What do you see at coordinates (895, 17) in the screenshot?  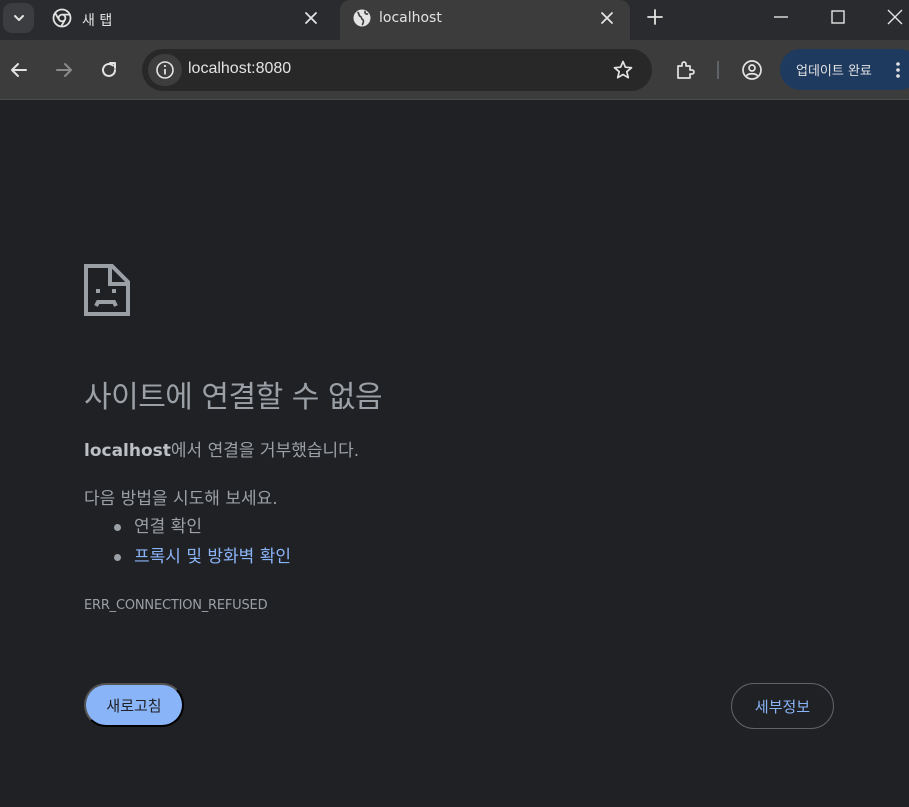 I see `window-close-icon` at bounding box center [895, 17].